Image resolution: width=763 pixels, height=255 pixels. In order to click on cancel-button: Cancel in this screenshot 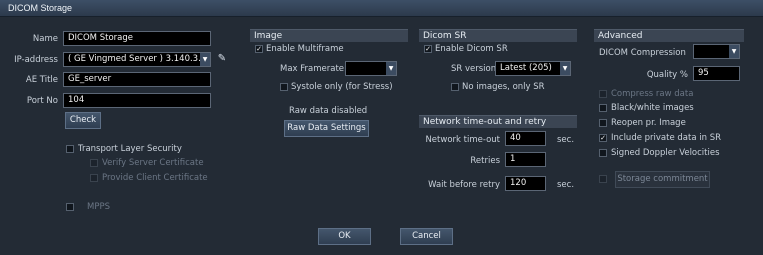, I will do `click(426, 236)`.